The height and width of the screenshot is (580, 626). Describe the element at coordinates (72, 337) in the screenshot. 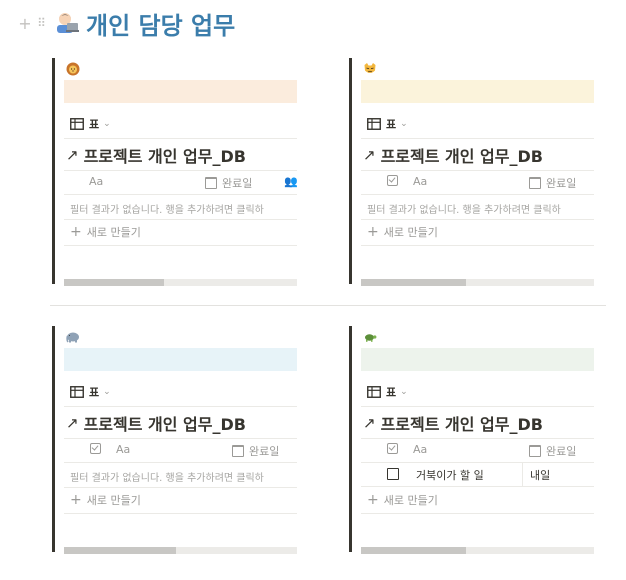

I see `elephant-emoji-icon` at that location.